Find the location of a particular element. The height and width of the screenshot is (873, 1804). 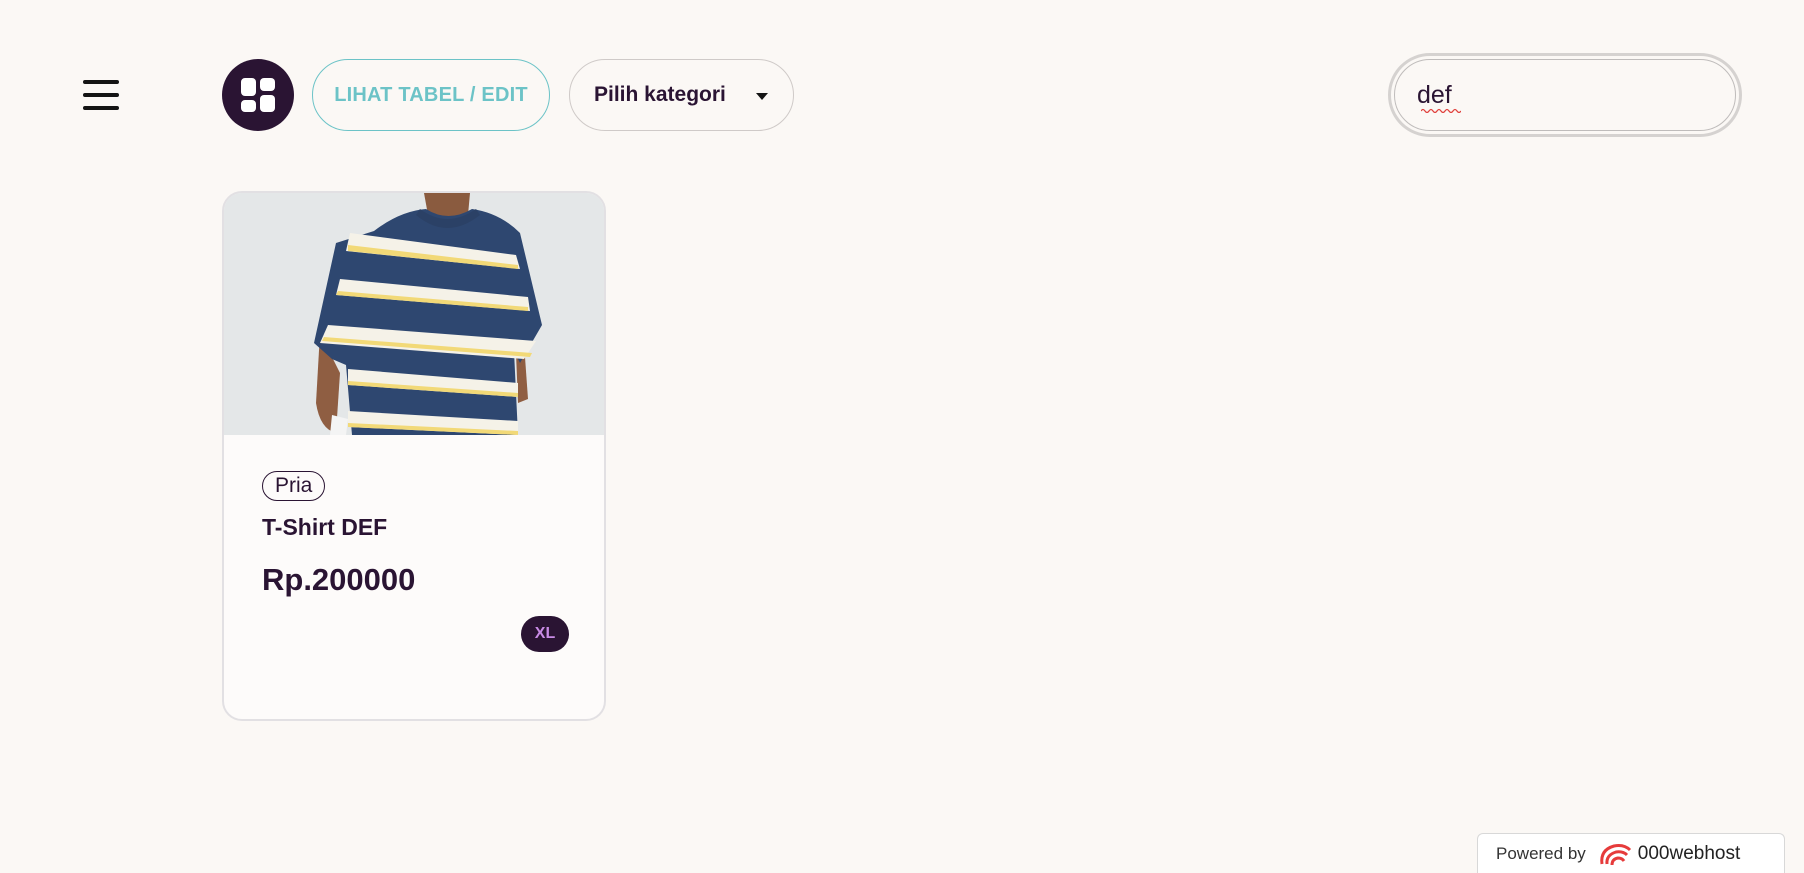

product-price: Rp.200000 is located at coordinates (339, 579).